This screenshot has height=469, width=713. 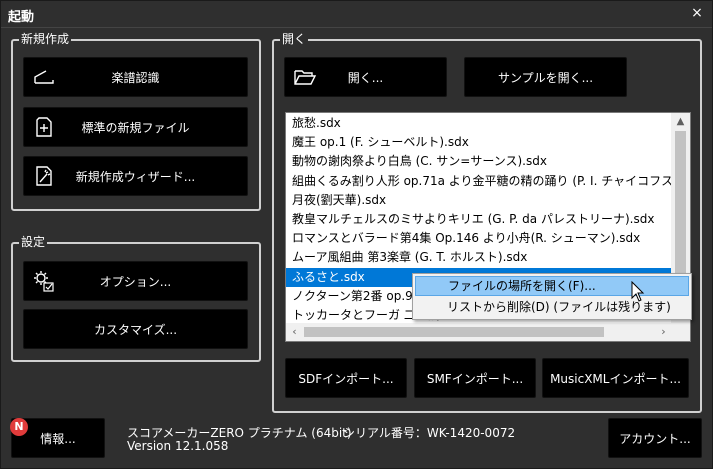 I want to click on open-group-label: 開く, so click(x=294, y=39).